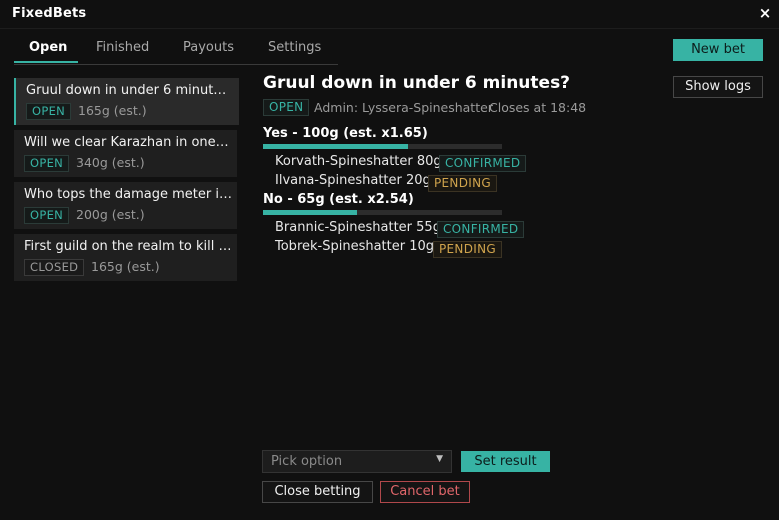 The image size is (779, 520). Describe the element at coordinates (357, 461) in the screenshot. I see `pick-option-dropdown: Pick option ▼` at that location.